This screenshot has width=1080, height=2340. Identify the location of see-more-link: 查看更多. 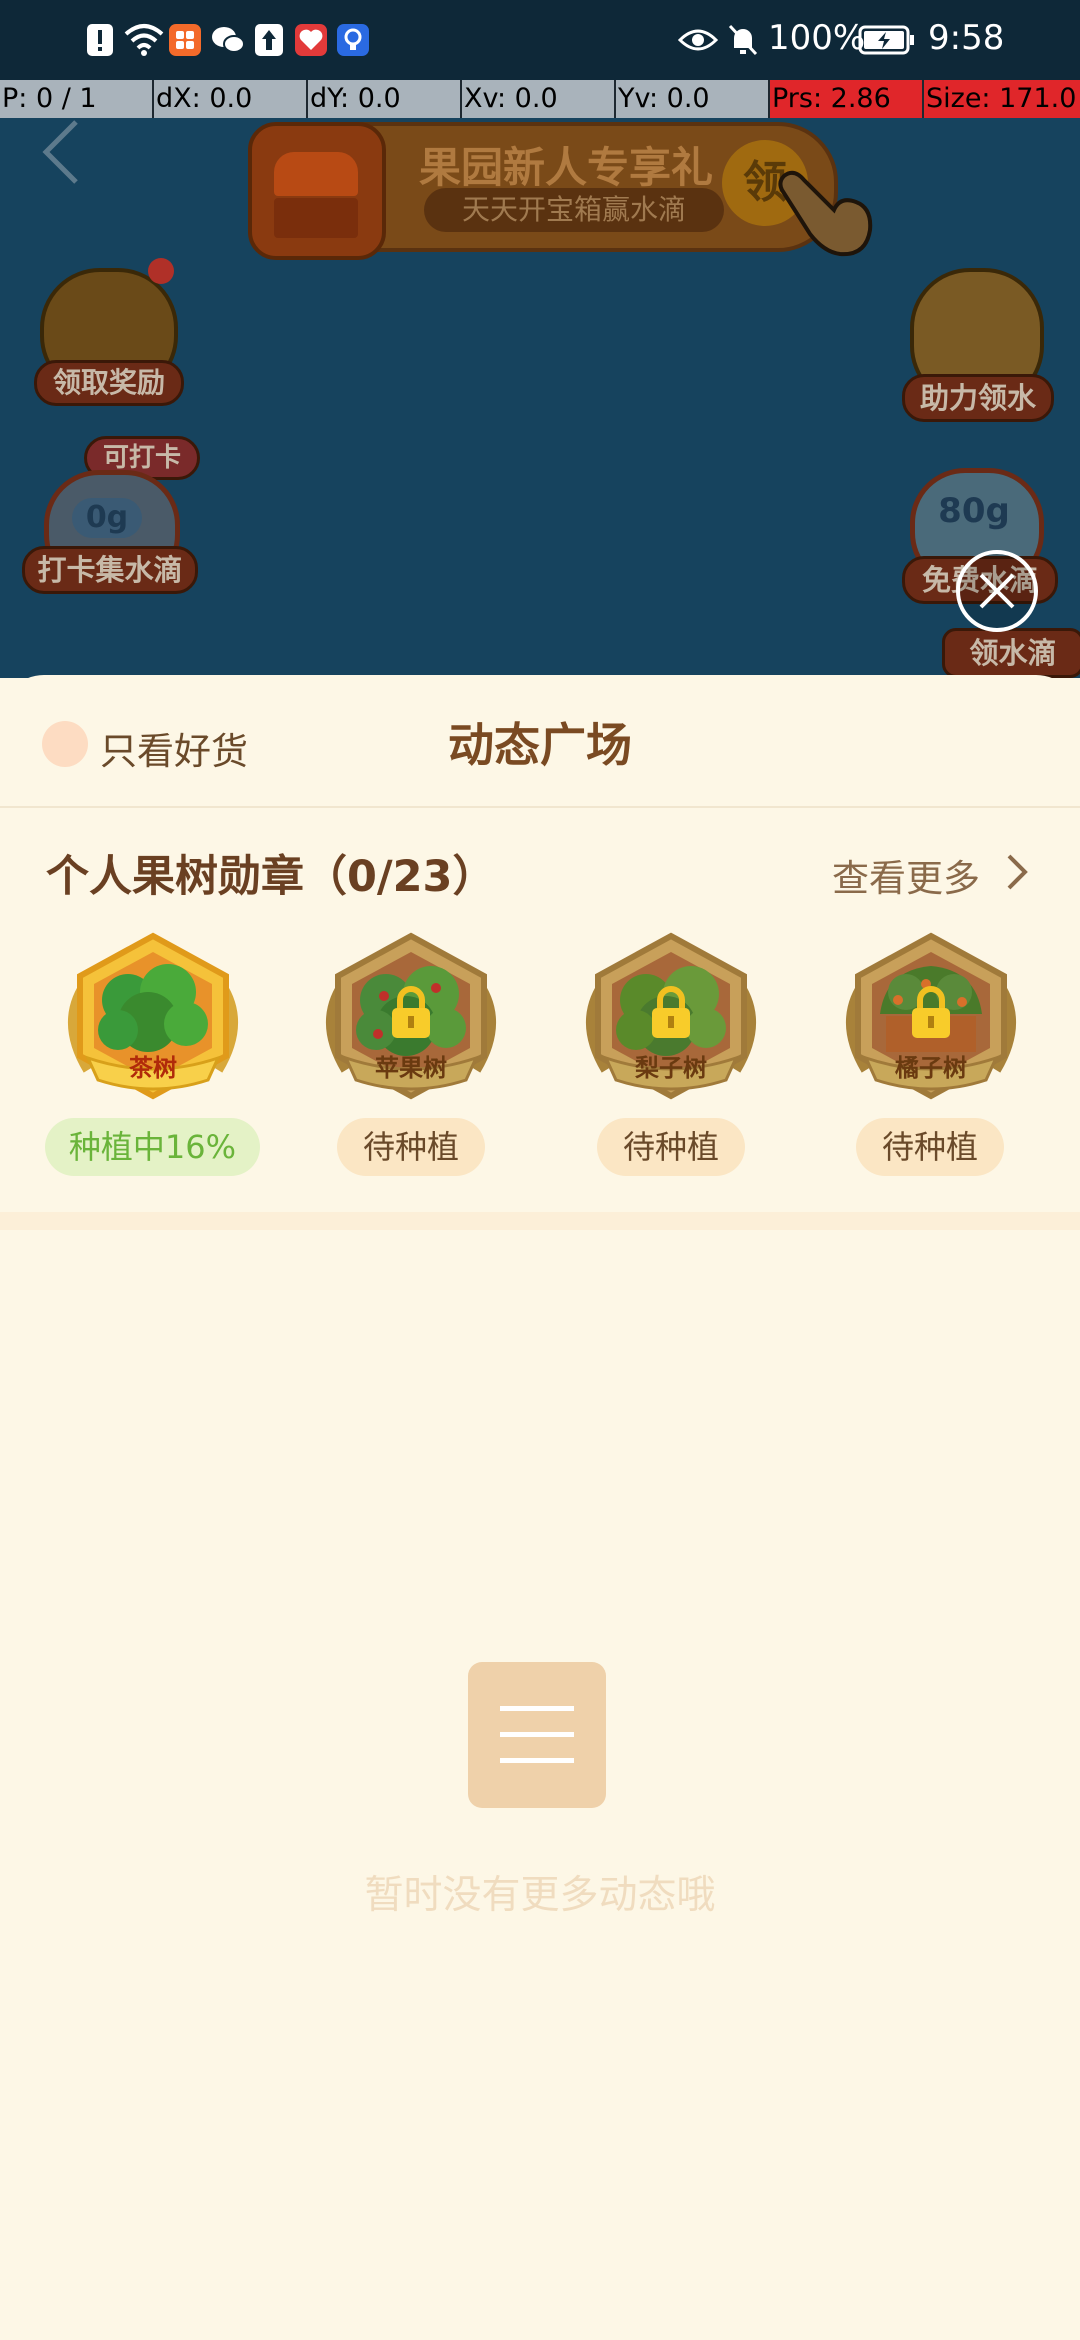
(906, 875).